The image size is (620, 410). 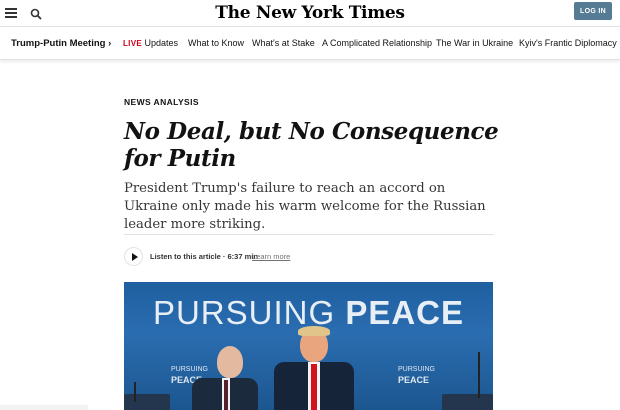 I want to click on podium-right, so click(x=467, y=402).